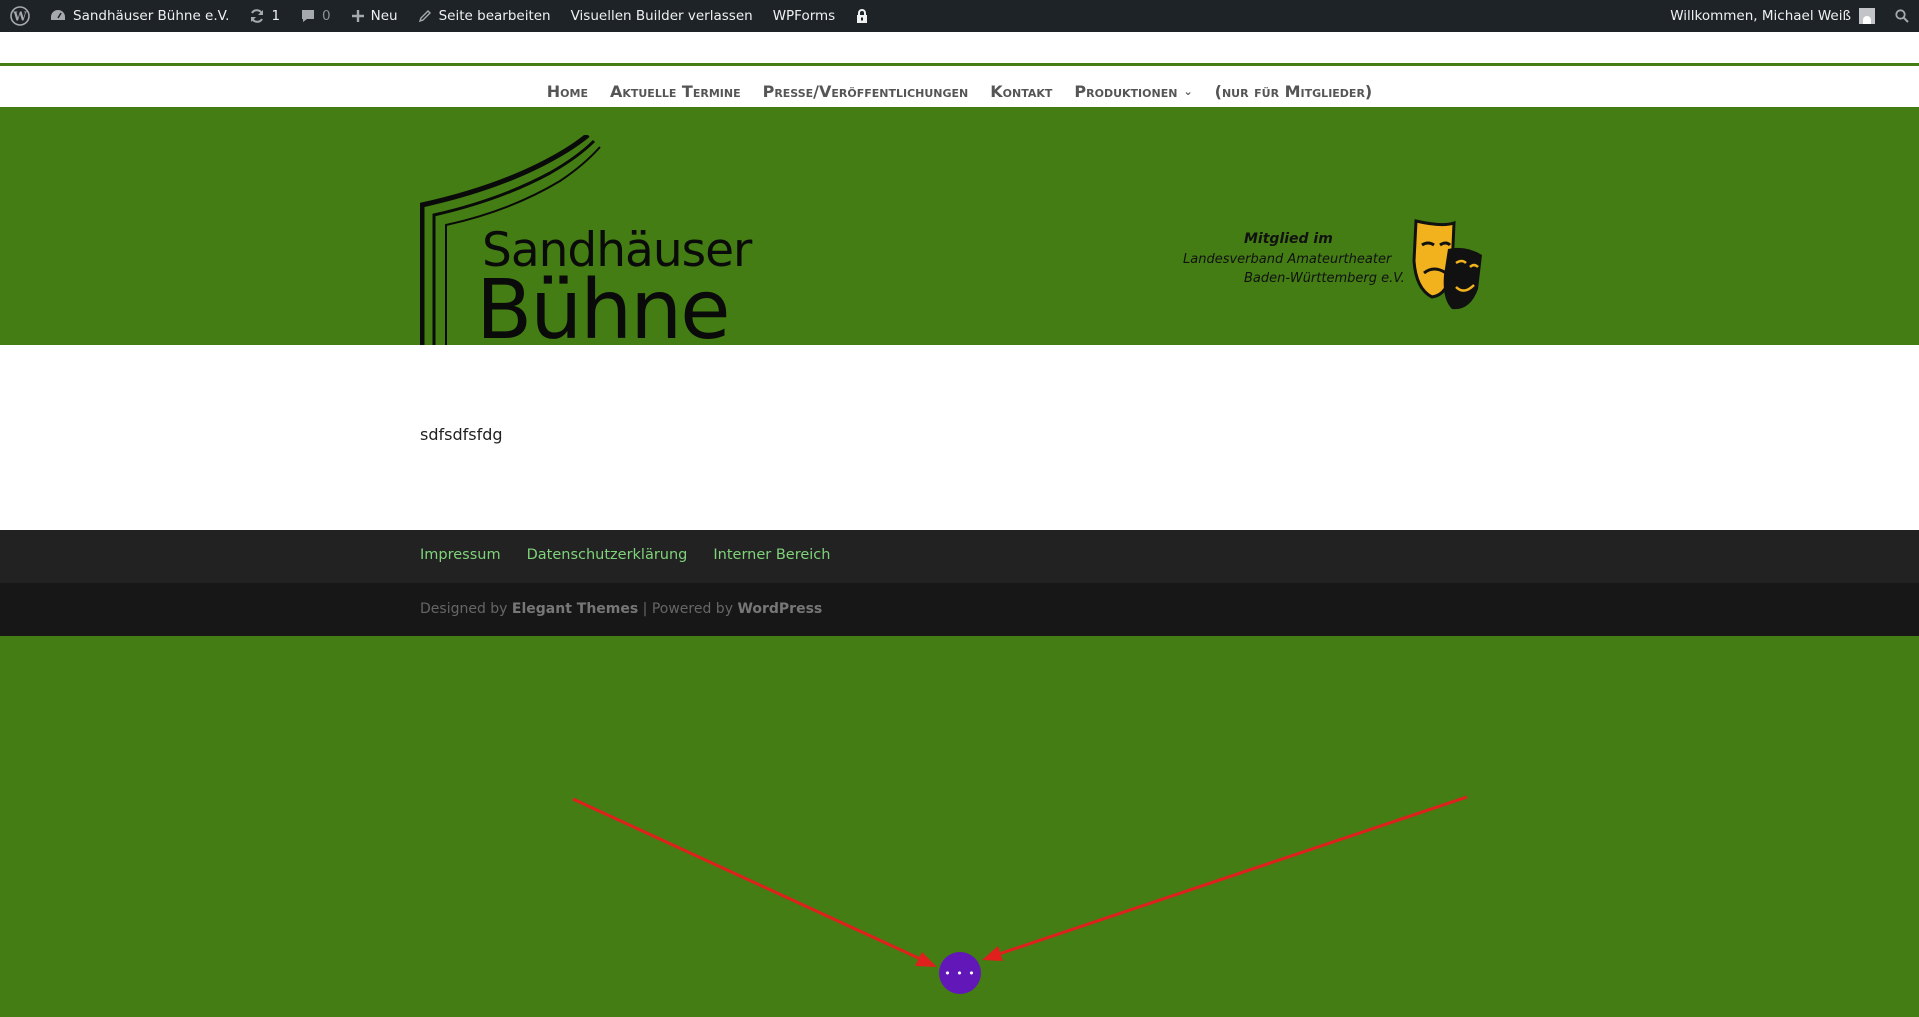  What do you see at coordinates (257, 16) in the screenshot?
I see `updates-icon` at bounding box center [257, 16].